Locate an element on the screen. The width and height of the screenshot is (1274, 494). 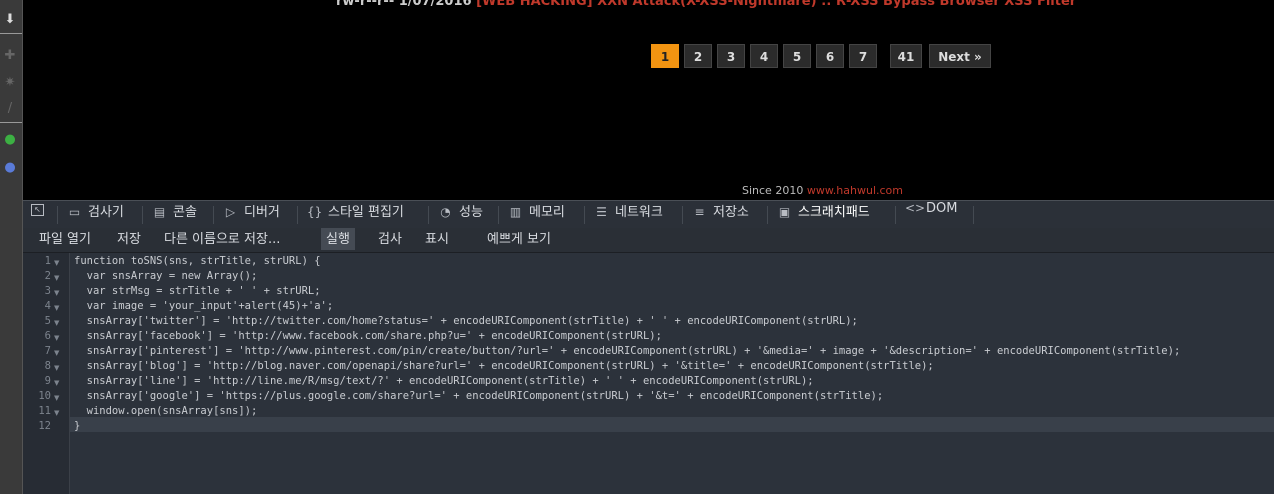
line-number: 8 is located at coordinates (47, 366).